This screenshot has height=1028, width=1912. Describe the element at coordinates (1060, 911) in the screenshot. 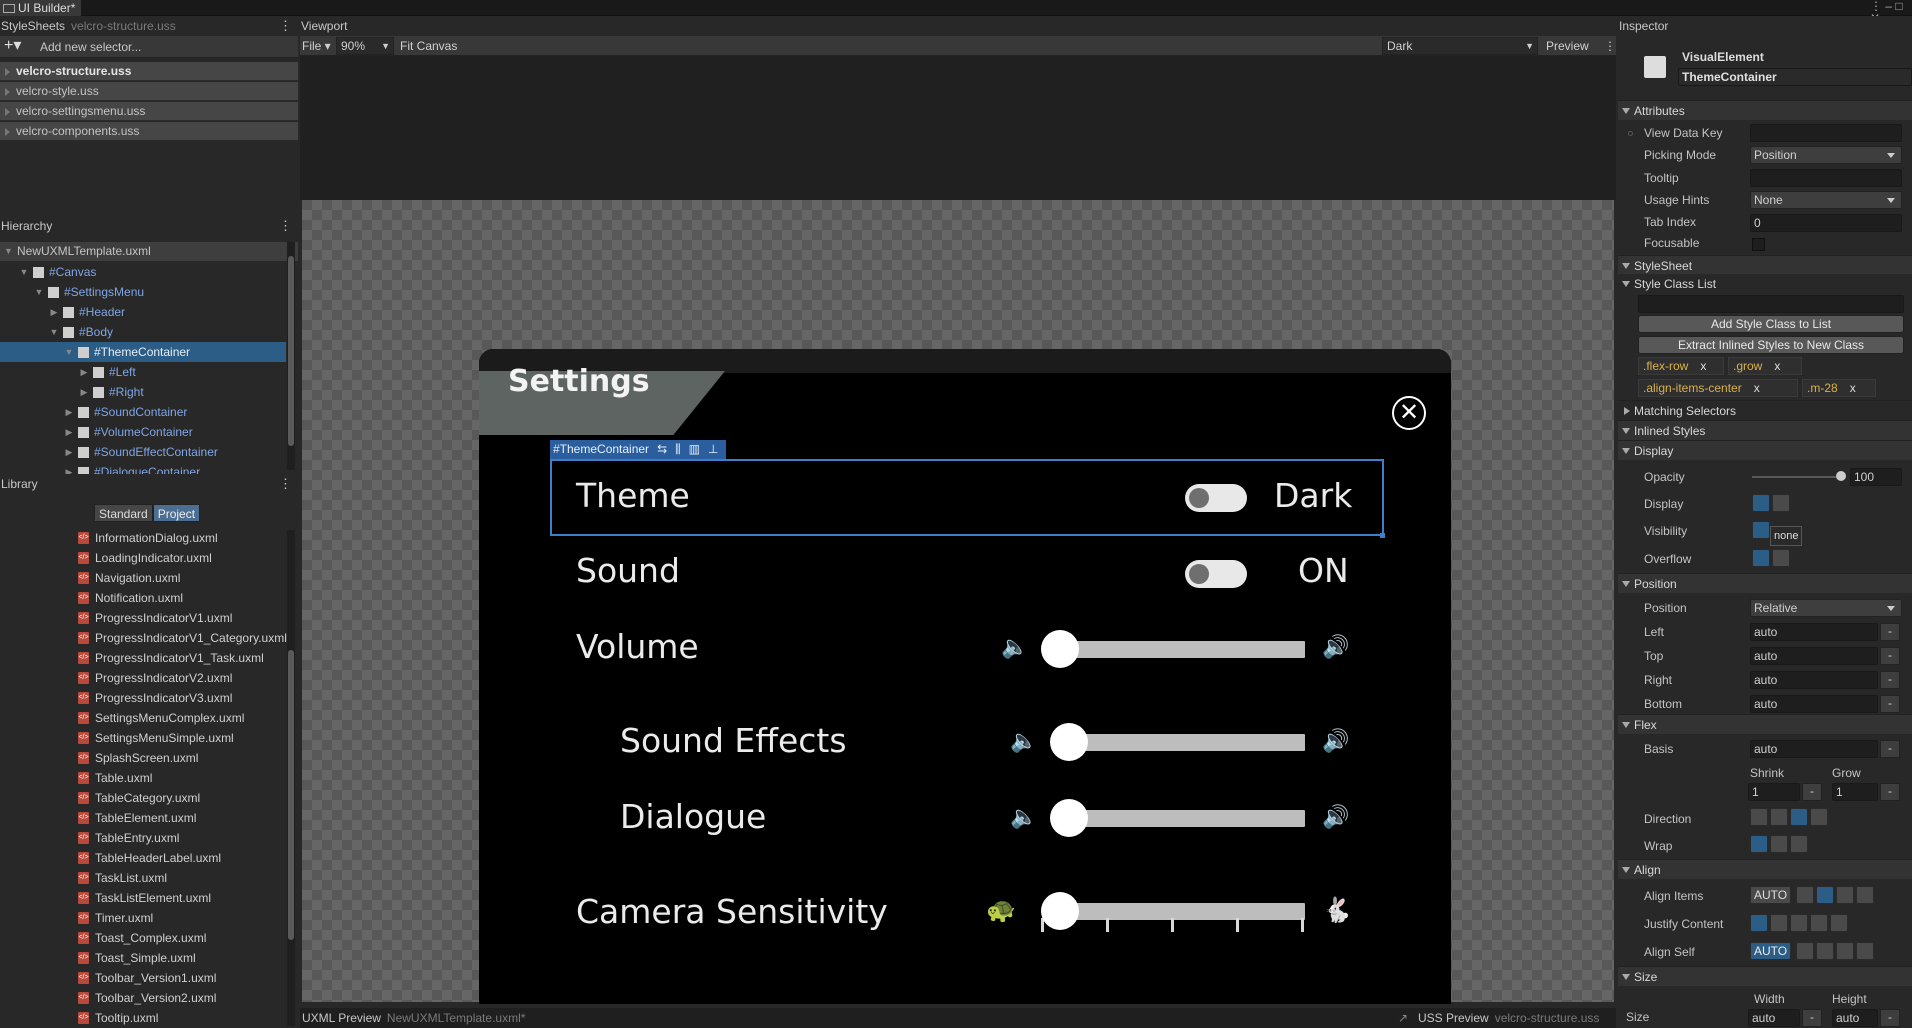

I see `camera-slider-thumb` at that location.